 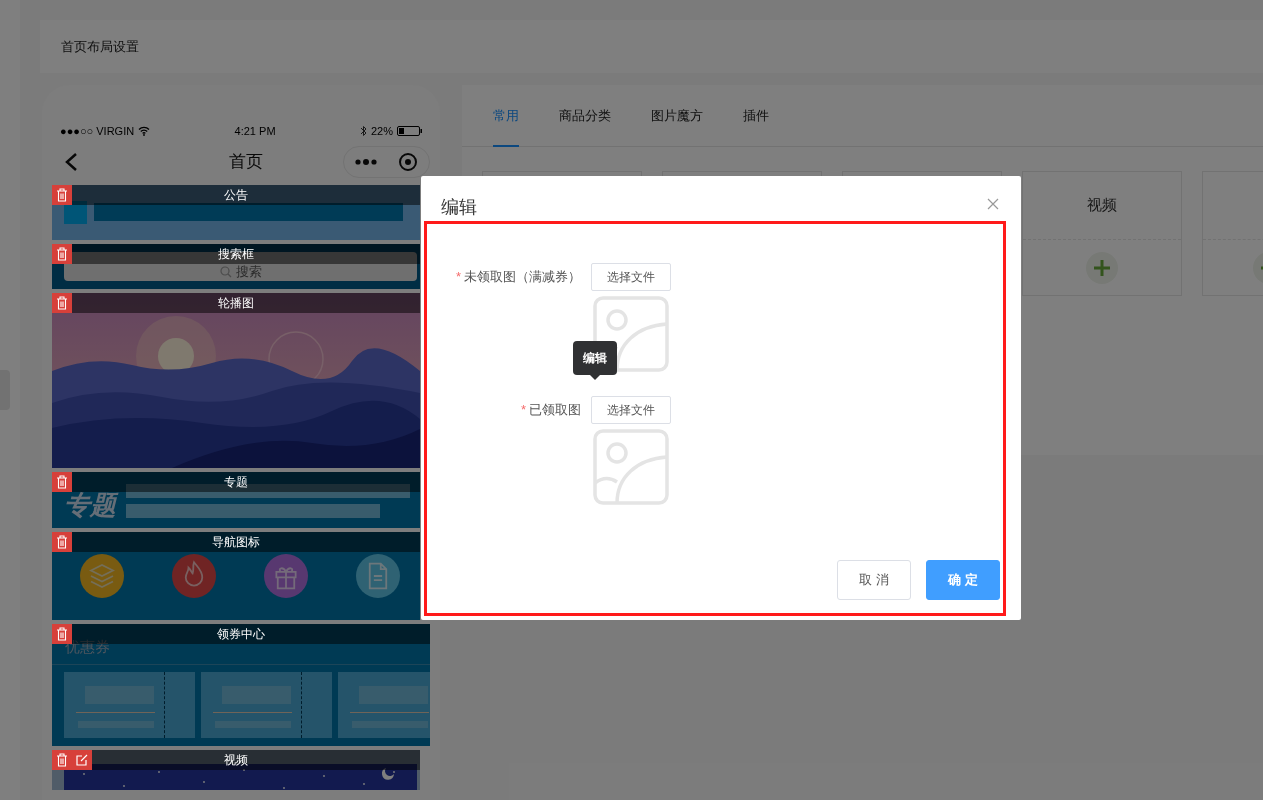 What do you see at coordinates (378, 576) in the screenshot?
I see `document-icon` at bounding box center [378, 576].